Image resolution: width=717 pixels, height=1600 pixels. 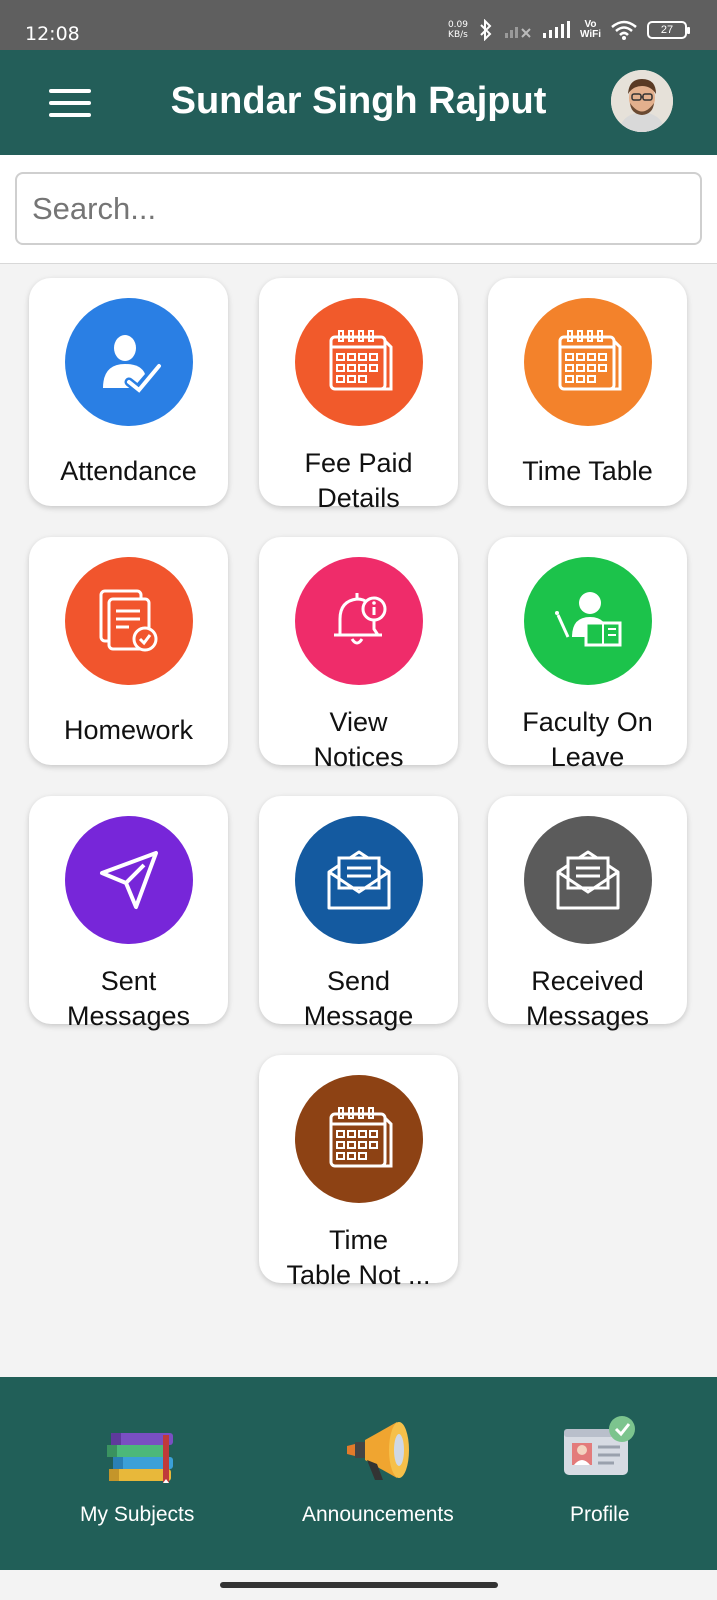 I want to click on tile-label-line1: Sent, so click(x=128, y=981).